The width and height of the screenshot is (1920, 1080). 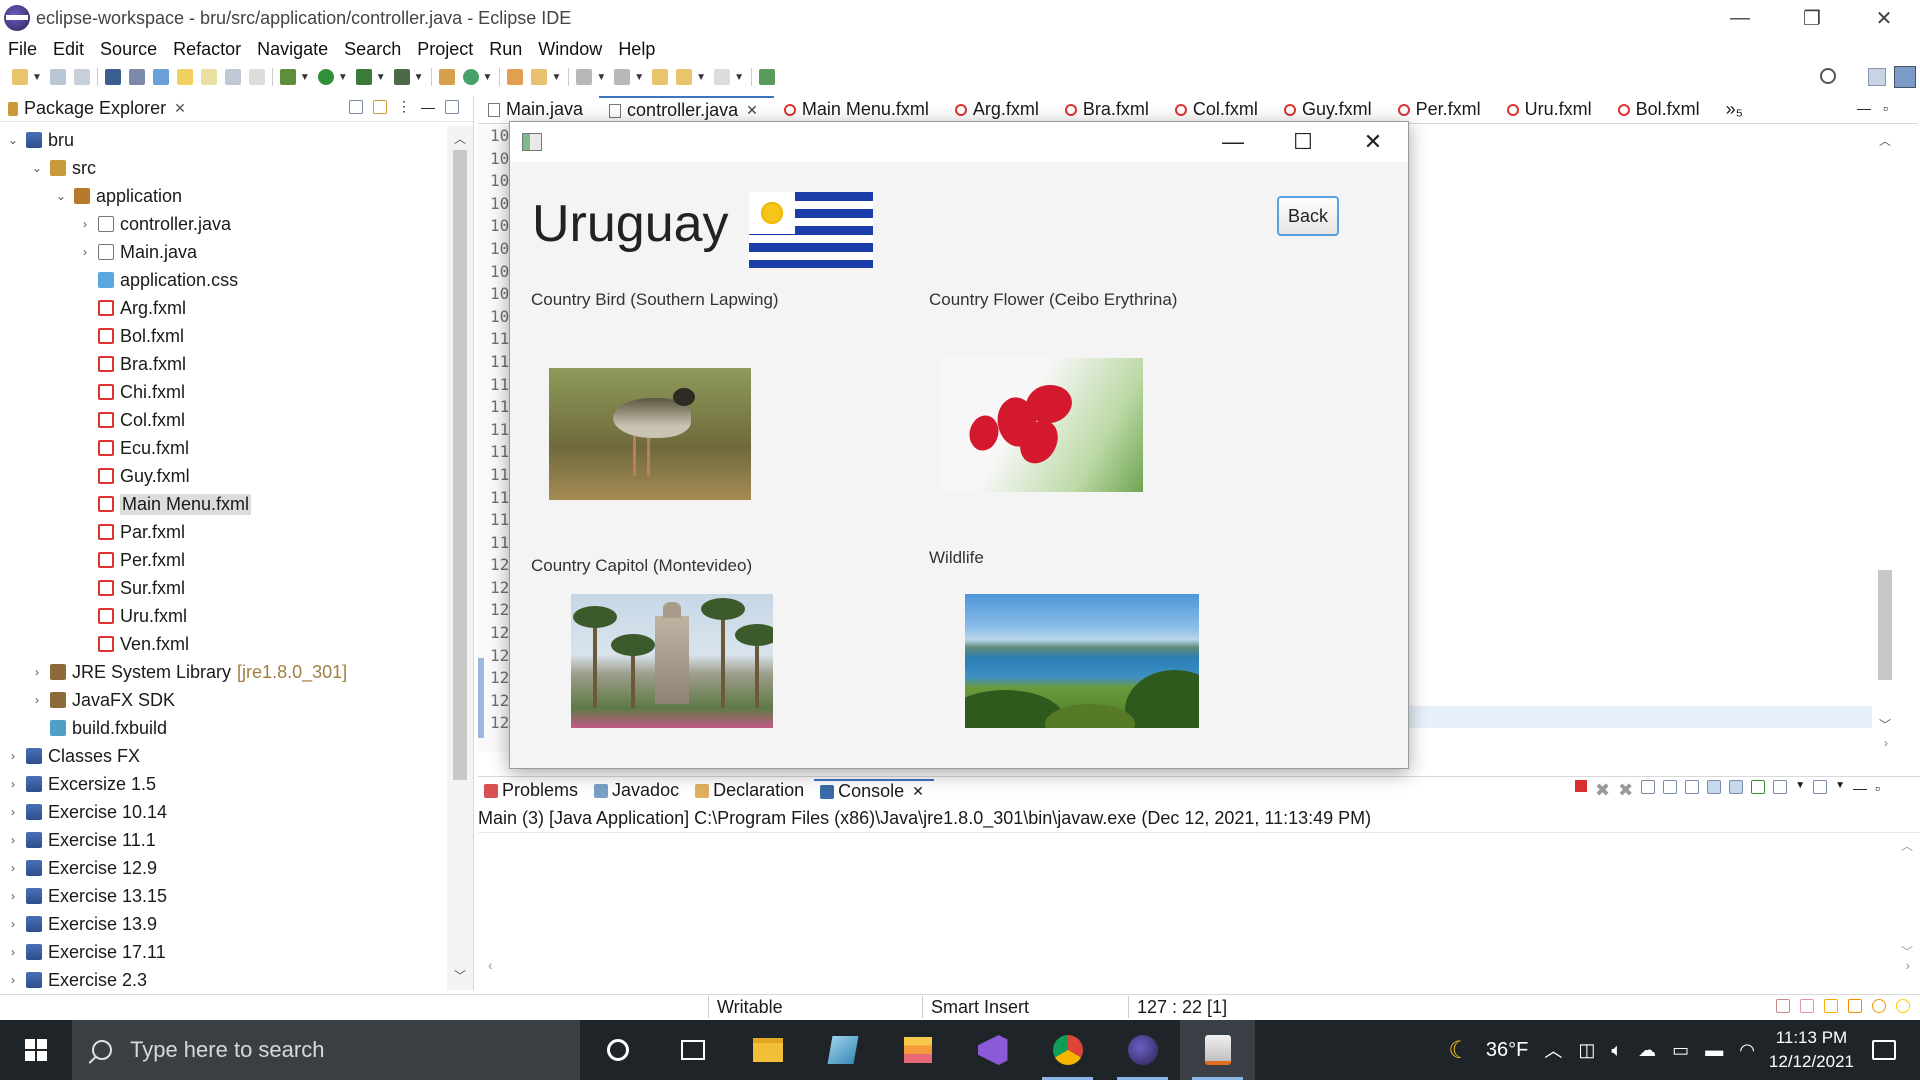 What do you see at coordinates (992, 1050) in the screenshot?
I see `visual-studio-icon` at bounding box center [992, 1050].